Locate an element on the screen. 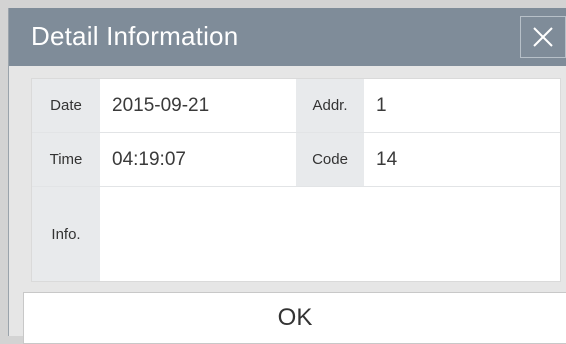  addr-value: 1 is located at coordinates (381, 105).